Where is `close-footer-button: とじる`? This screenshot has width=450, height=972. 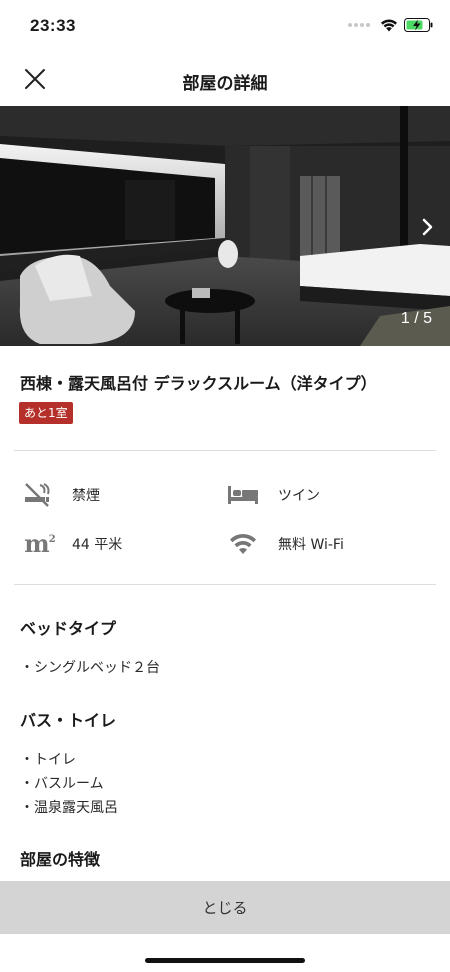
close-footer-button: とじる is located at coordinates (225, 907).